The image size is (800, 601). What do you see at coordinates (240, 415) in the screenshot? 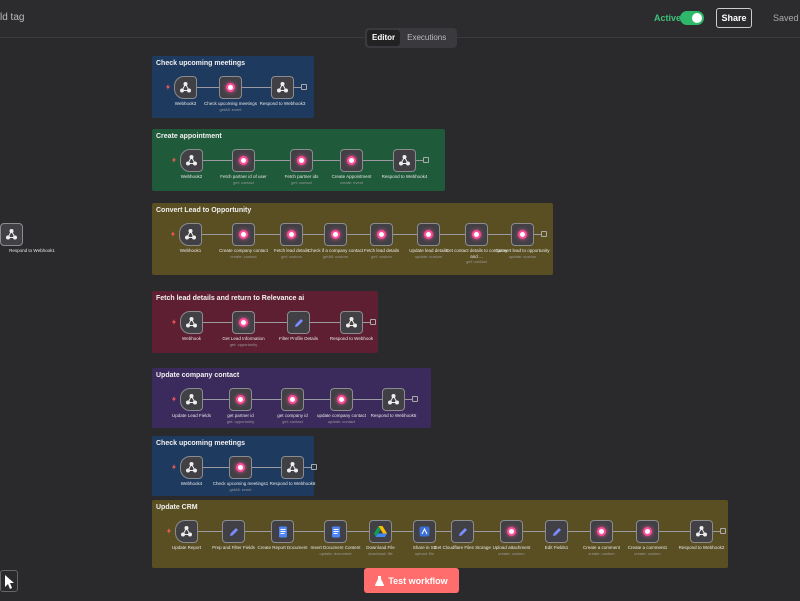
I see `node-name: get partner id` at bounding box center [240, 415].